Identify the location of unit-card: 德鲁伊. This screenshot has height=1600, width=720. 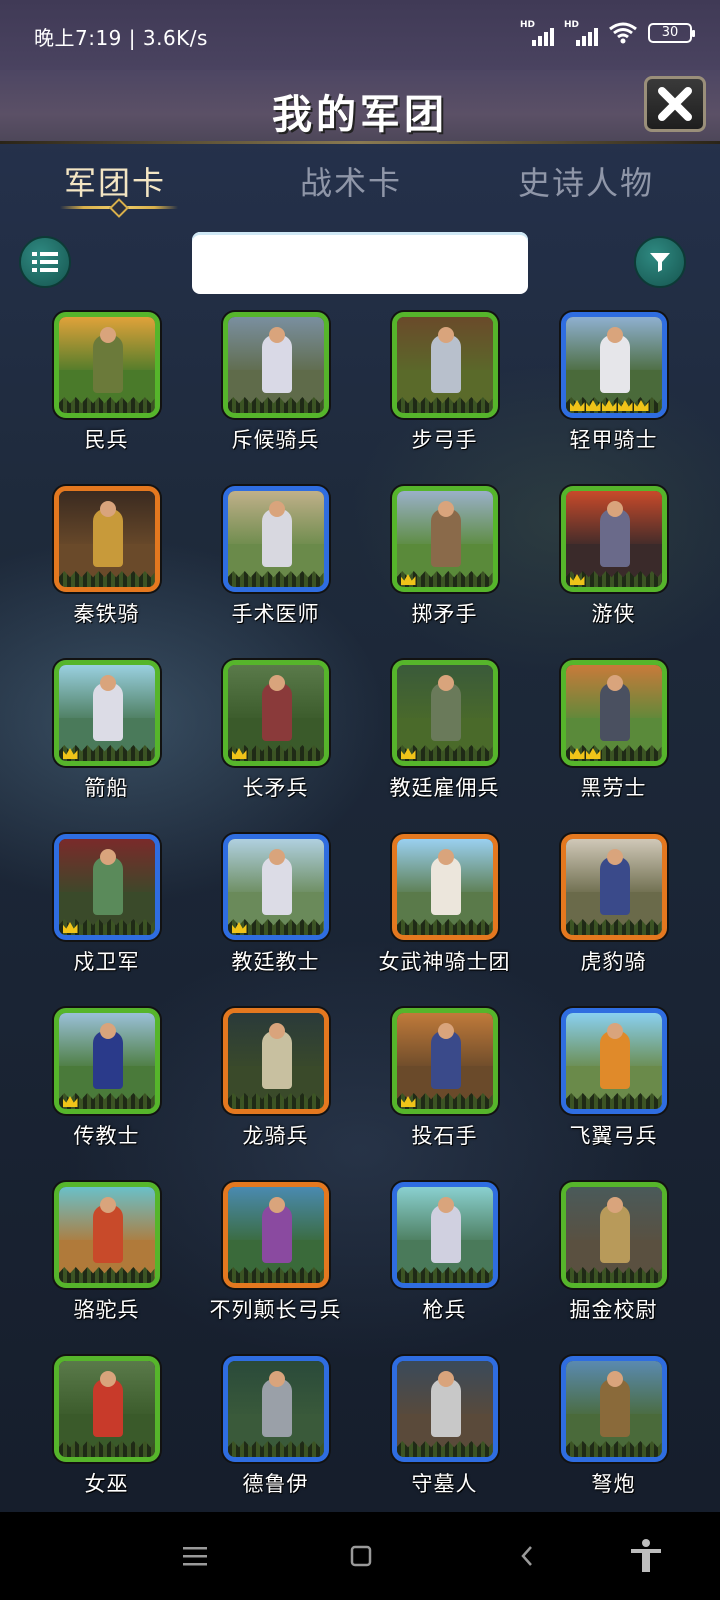
(275, 1443).